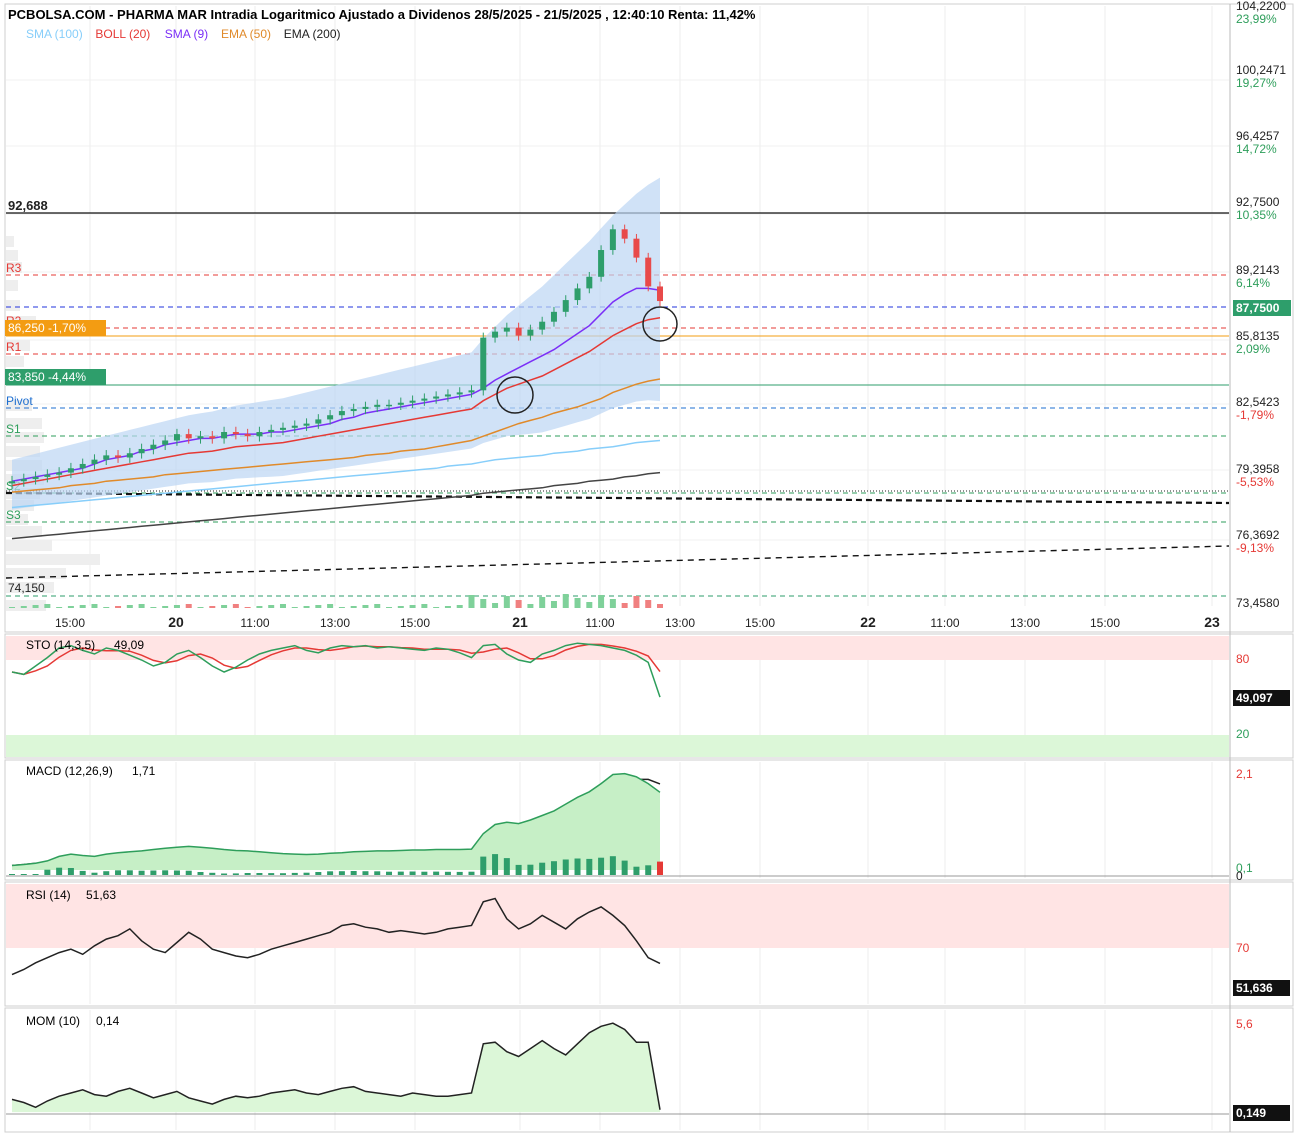 The height and width of the screenshot is (1138, 1299). What do you see at coordinates (617, 562) in the screenshot?
I see `trendline-lower` at bounding box center [617, 562].